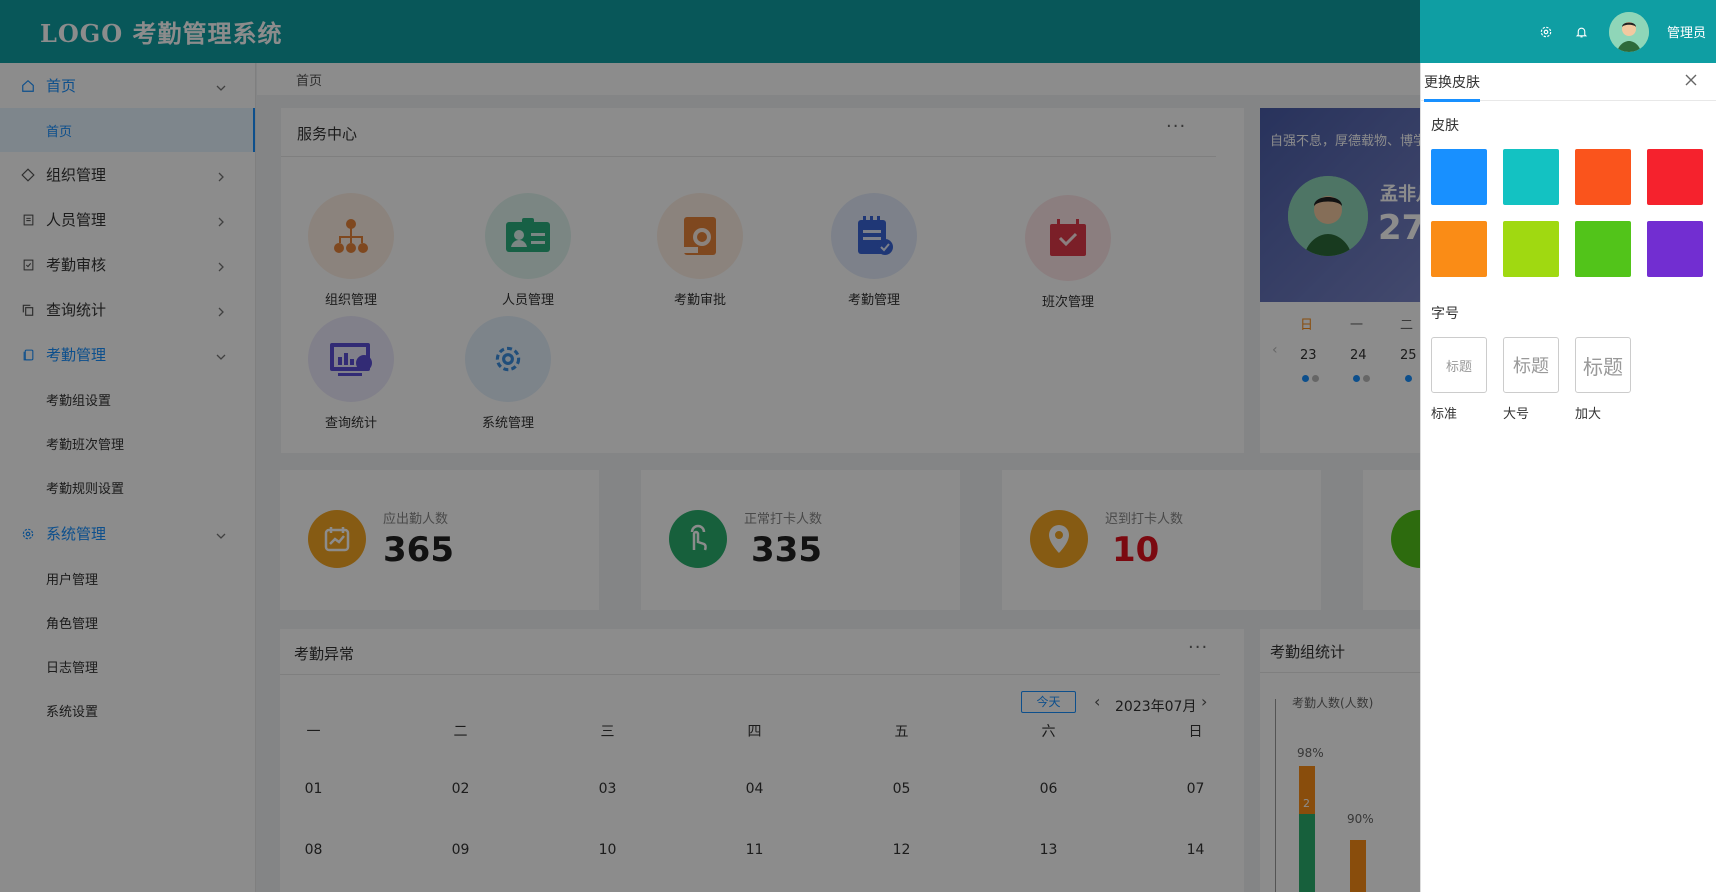  What do you see at coordinates (1459, 177) in the screenshot?
I see `skin-swatch-blue` at bounding box center [1459, 177].